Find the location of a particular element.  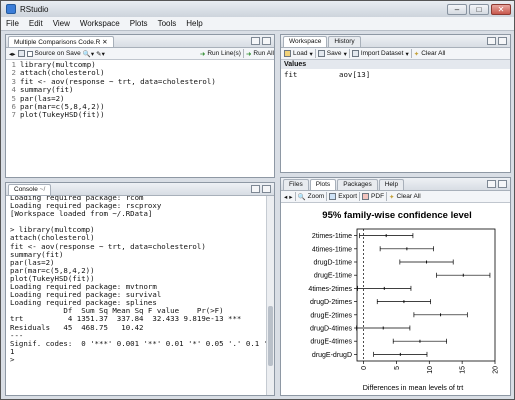

code-text: plot(TukeyHSD(fit)) is located at coordinates (62, 115).